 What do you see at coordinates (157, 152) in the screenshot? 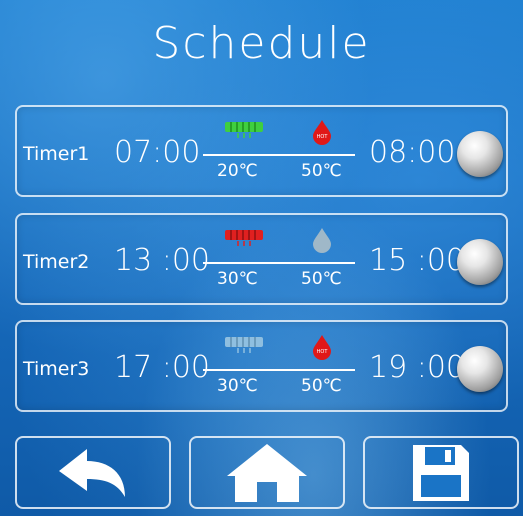
I see `start-time: 07:00` at bounding box center [157, 152].